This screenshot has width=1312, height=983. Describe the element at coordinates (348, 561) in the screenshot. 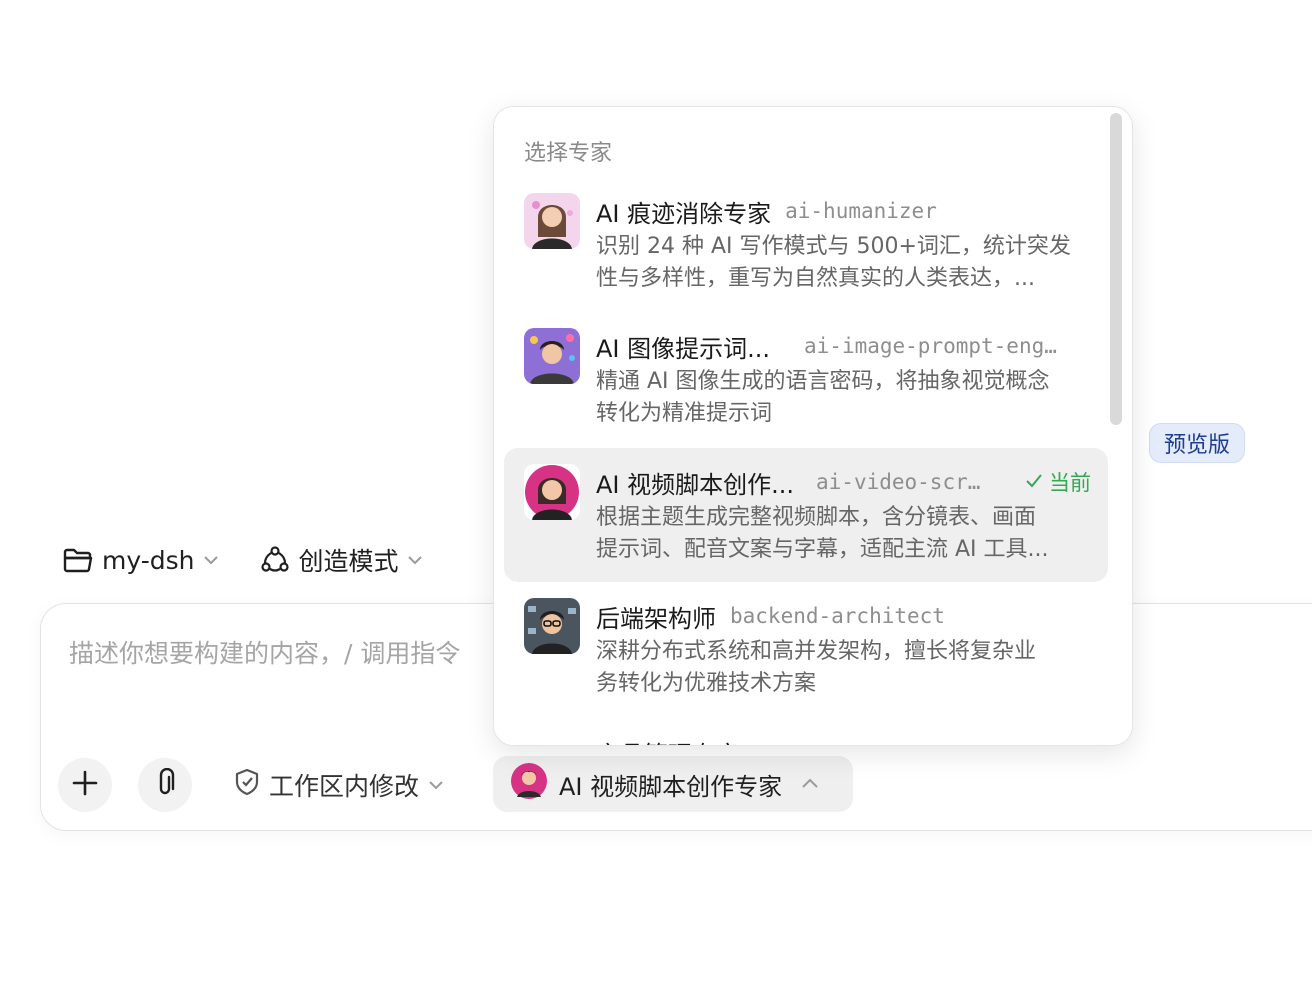

I see `mode-label: 创造模式` at that location.